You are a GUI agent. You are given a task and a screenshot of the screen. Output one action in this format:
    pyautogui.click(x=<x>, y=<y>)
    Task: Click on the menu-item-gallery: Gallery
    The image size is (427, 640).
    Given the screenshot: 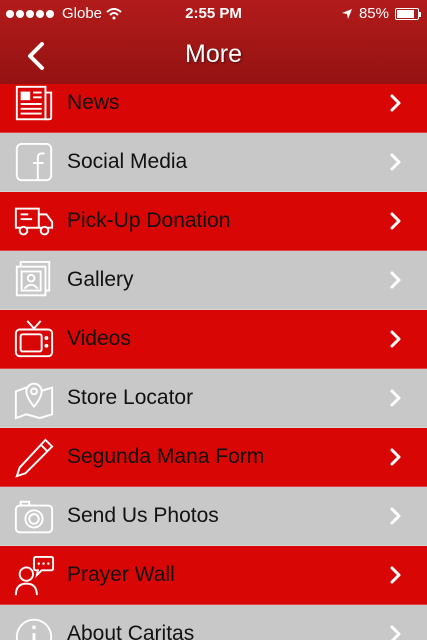 What is the action you would take?
    pyautogui.click(x=213, y=280)
    